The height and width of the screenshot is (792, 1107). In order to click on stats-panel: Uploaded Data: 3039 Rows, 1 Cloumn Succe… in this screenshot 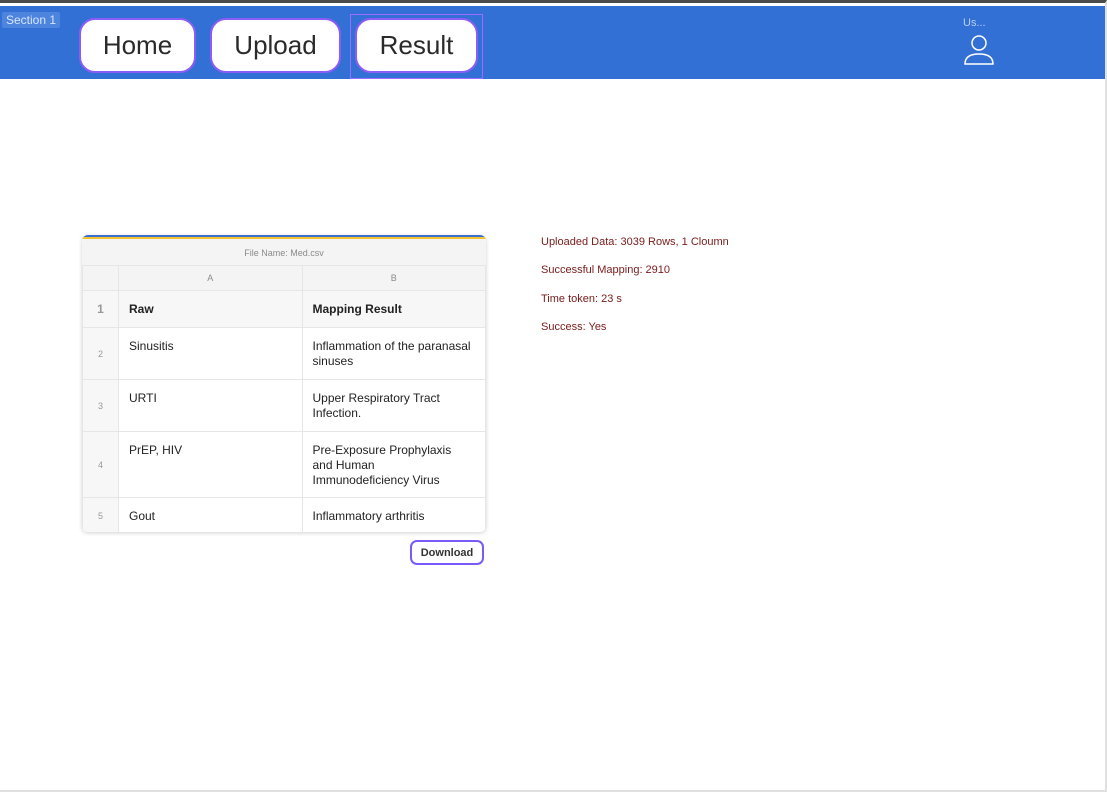, I will do `click(635, 292)`.